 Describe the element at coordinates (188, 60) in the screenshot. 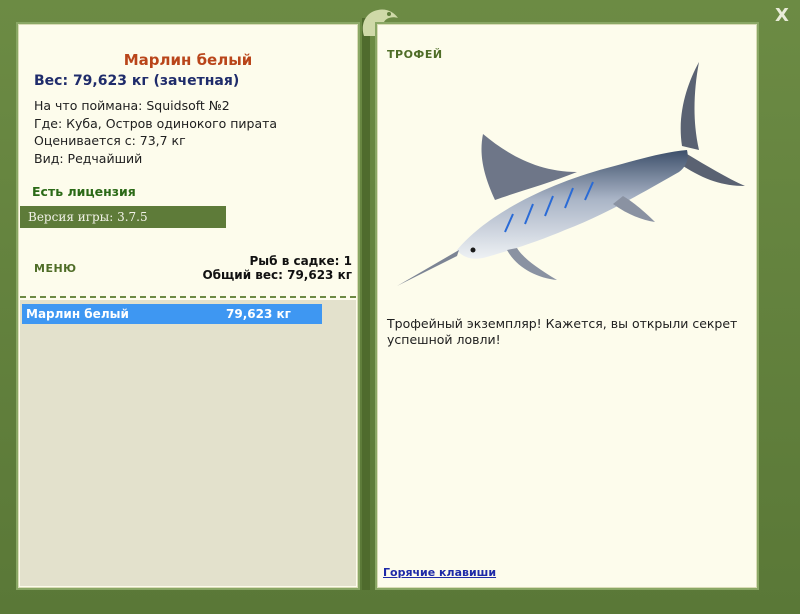

I see `fish-title: Марлин белый` at that location.